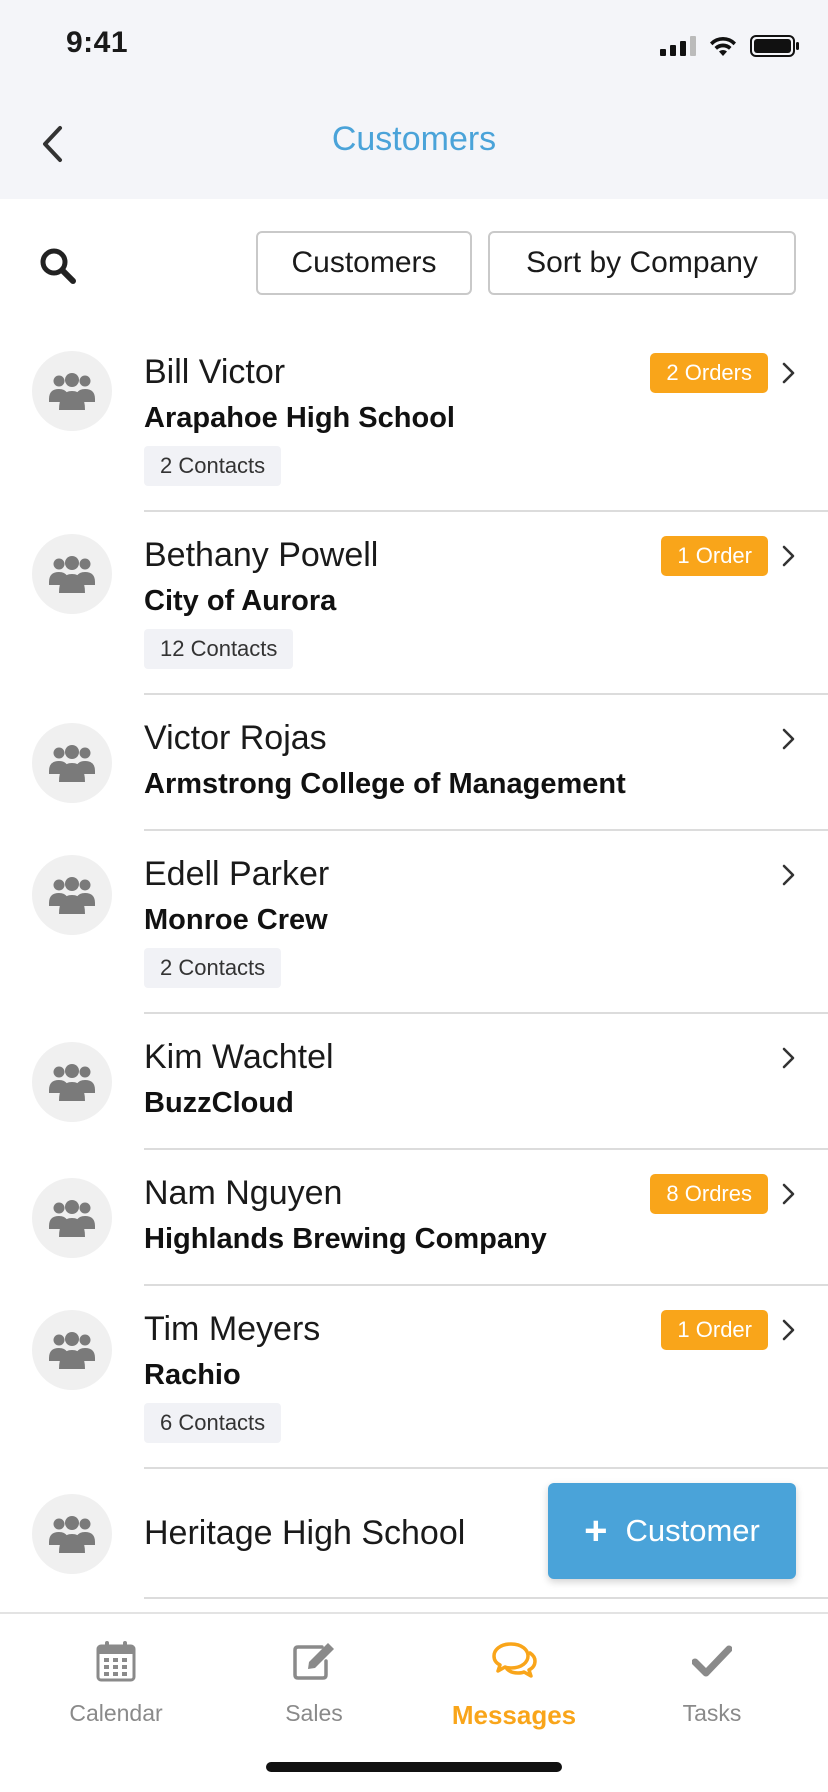 Image resolution: width=828 pixels, height=1792 pixels. What do you see at coordinates (414, 1767) in the screenshot?
I see `home-indicator` at bounding box center [414, 1767].